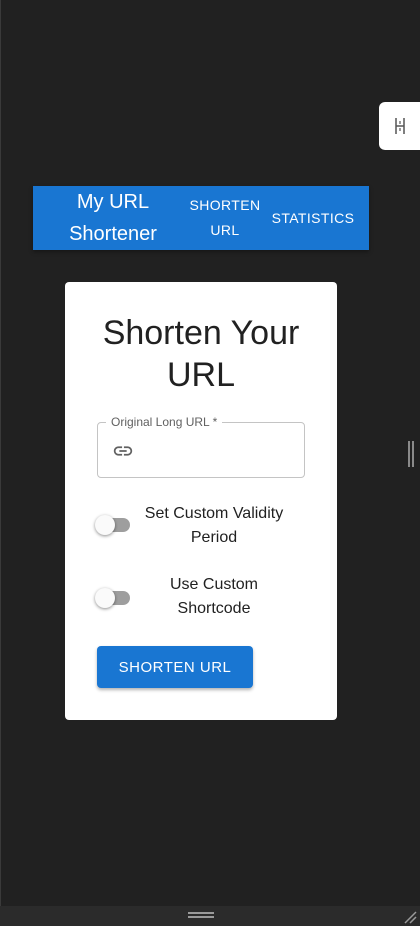 The width and height of the screenshot is (420, 926). I want to click on app-bar: My URL Shortener SHORTEN URL STATISTICS, so click(201, 218).